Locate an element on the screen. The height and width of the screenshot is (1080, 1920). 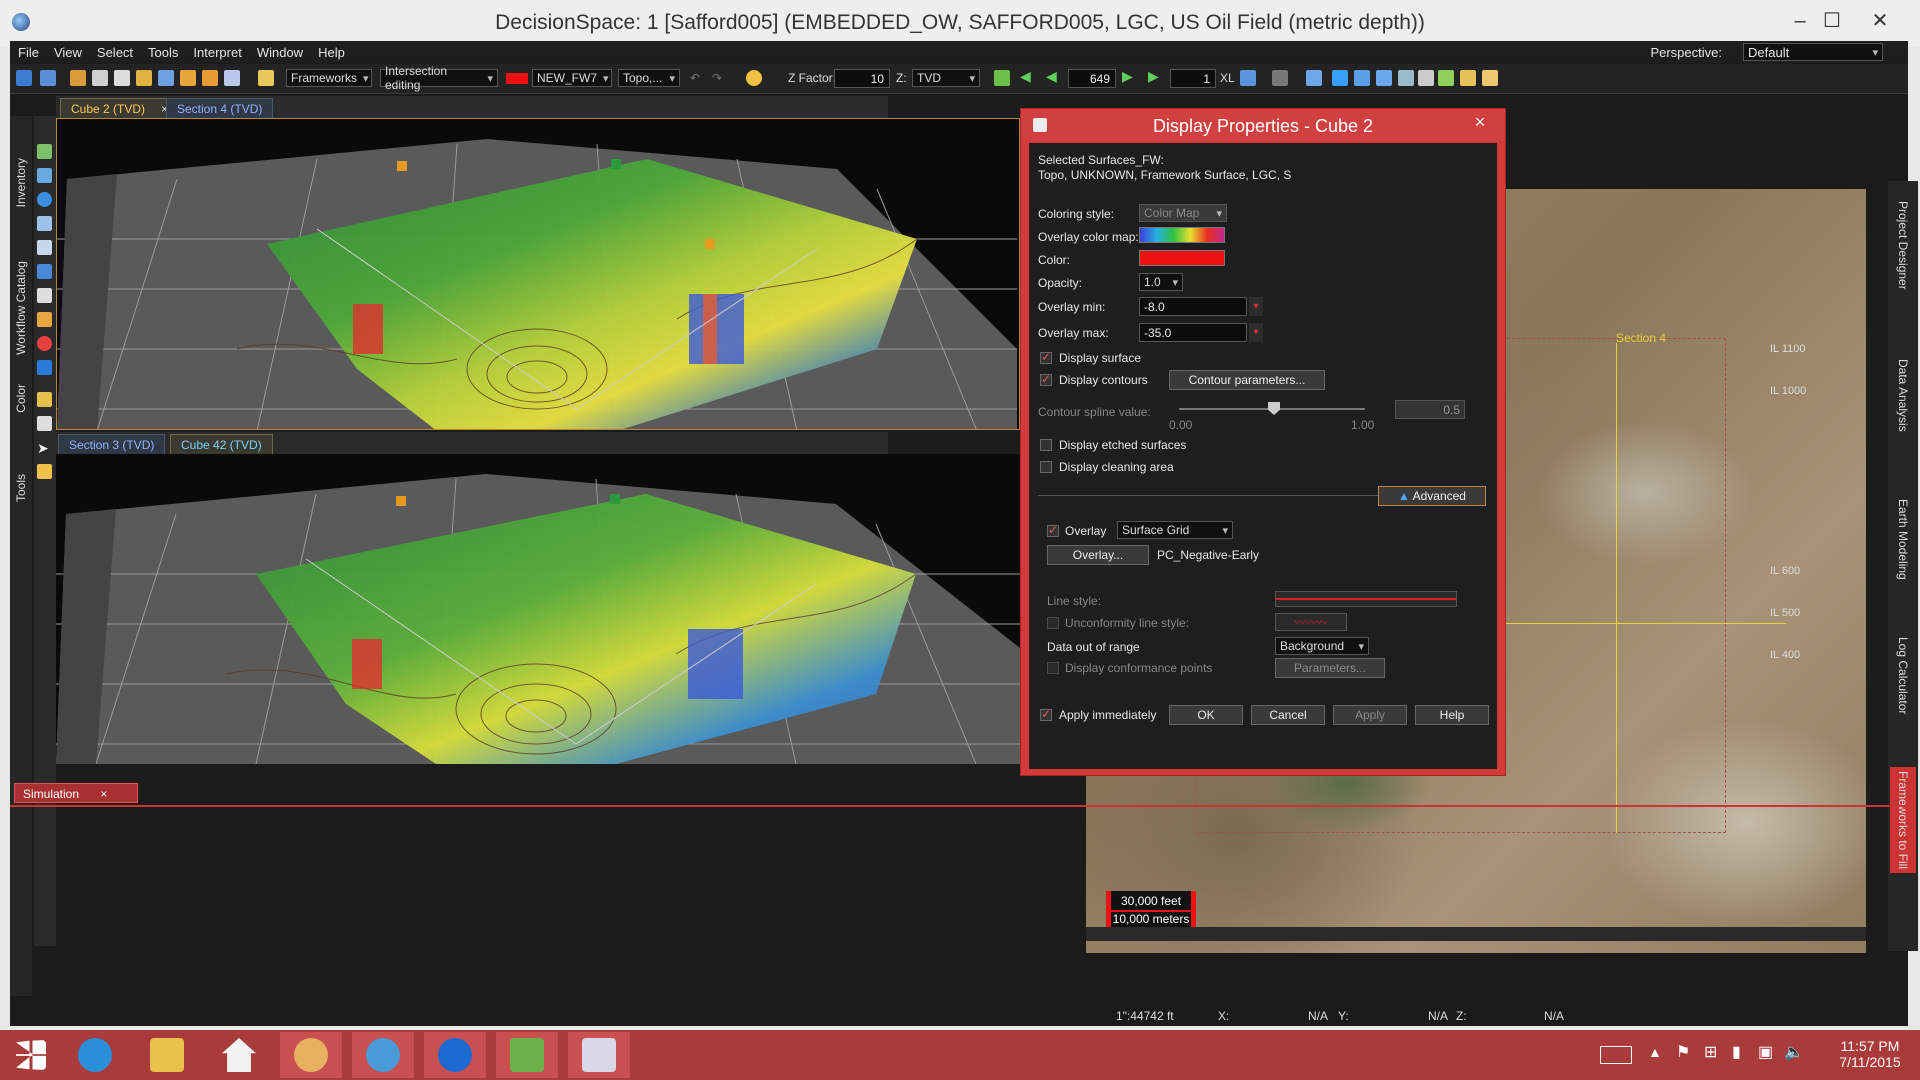
light-icon is located at coordinates (754, 78).